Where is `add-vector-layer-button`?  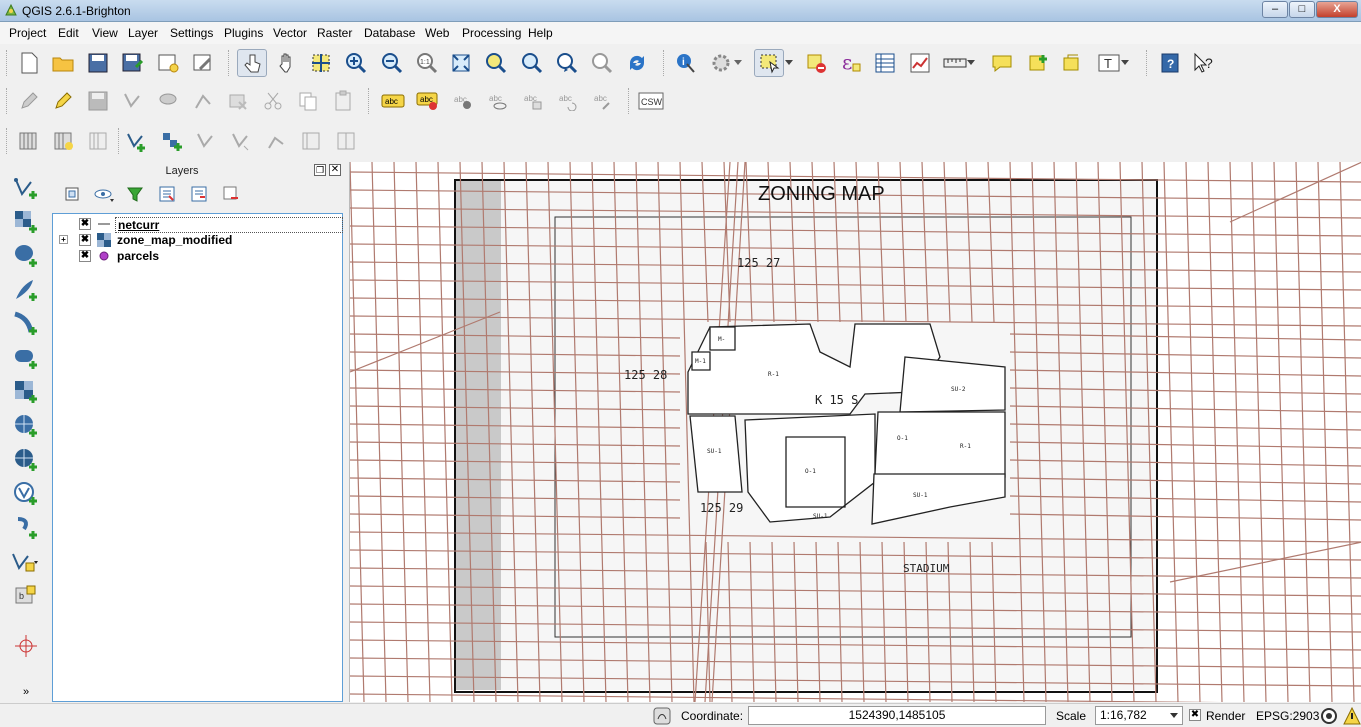 add-vector-layer-button is located at coordinates (26, 188).